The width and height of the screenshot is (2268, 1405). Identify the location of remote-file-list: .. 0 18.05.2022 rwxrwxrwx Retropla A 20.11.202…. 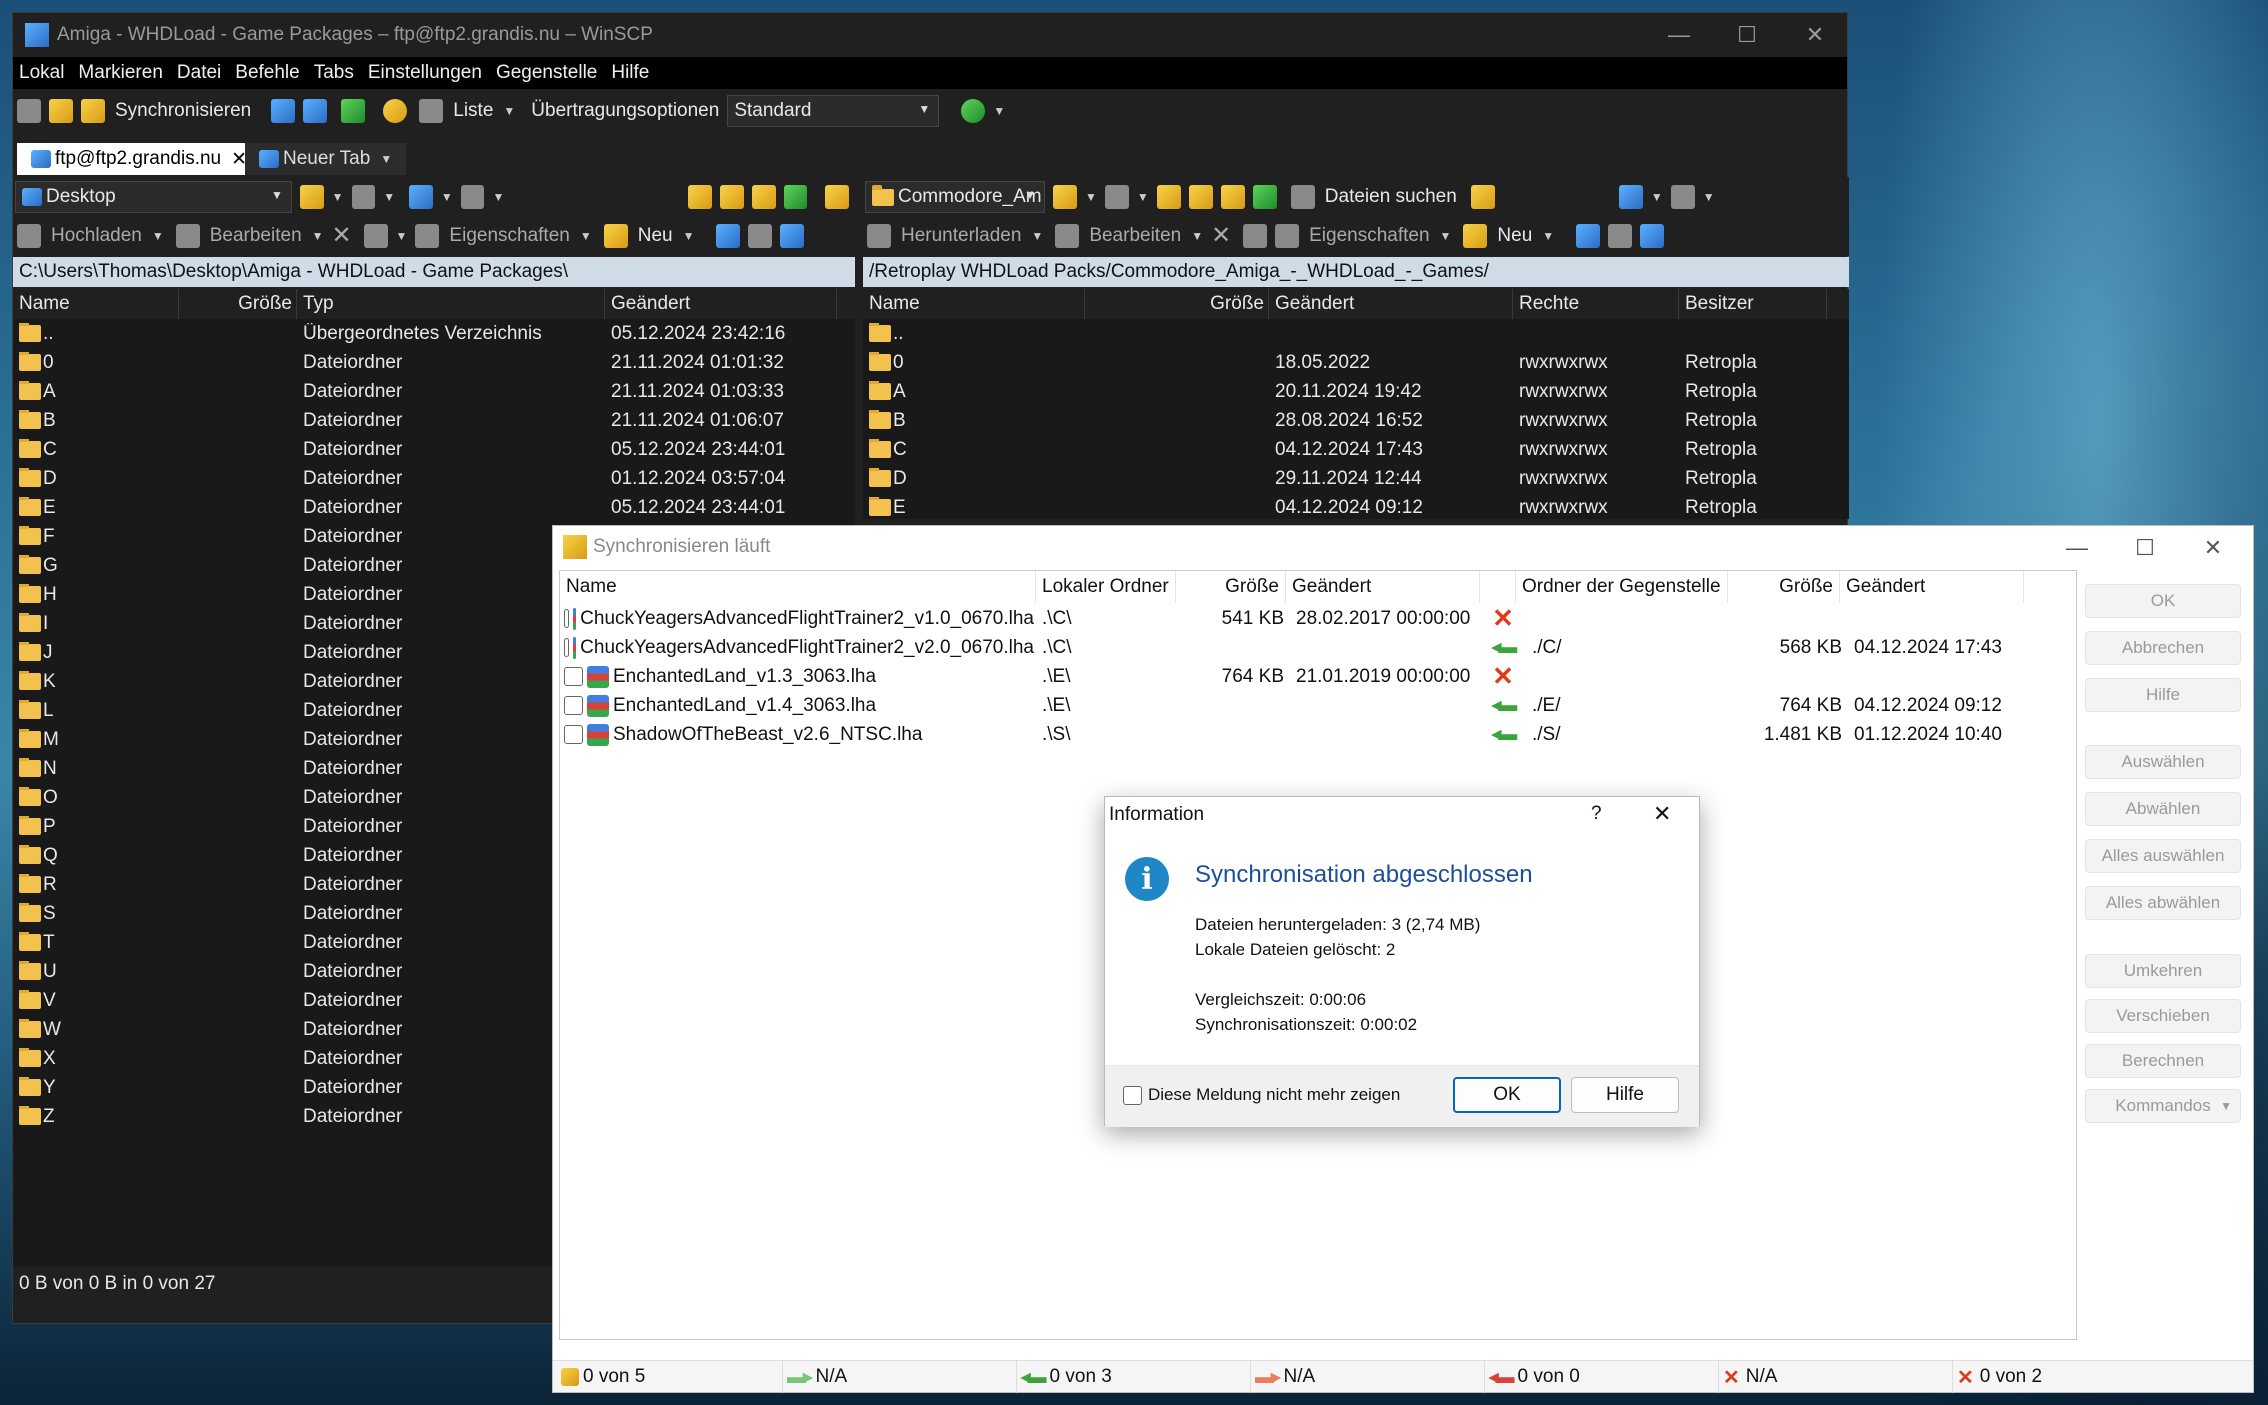
(1356, 419).